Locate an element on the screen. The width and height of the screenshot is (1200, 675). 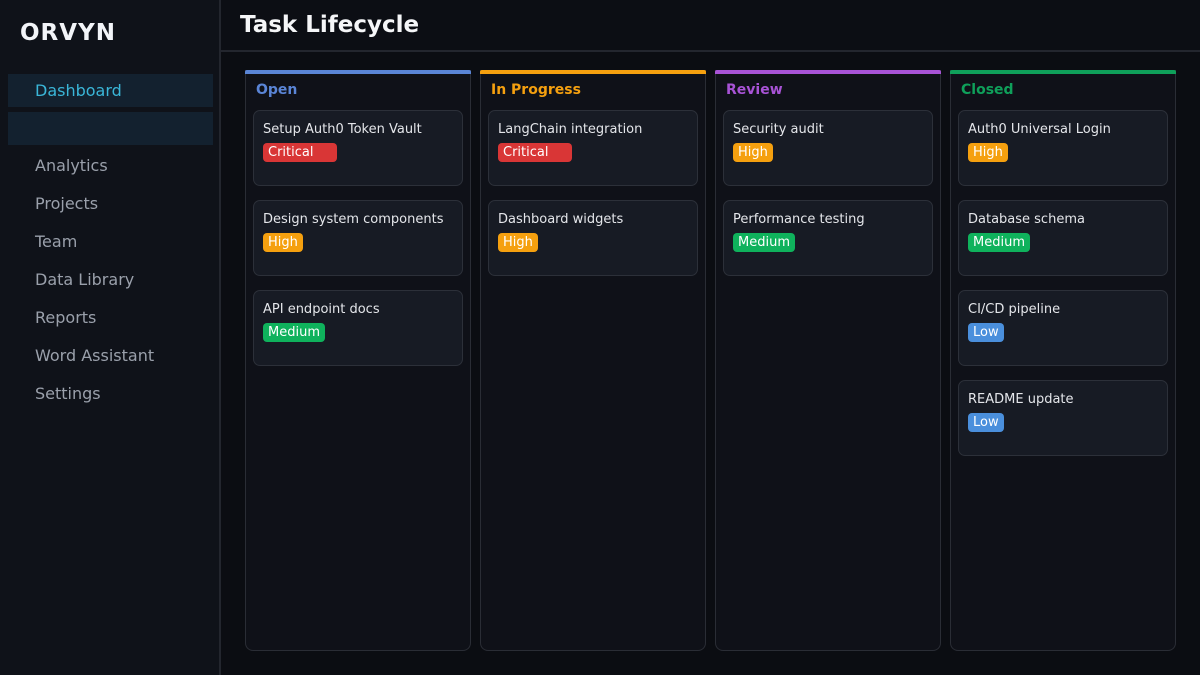
task-card: Setup Auth0 Token Vault Critical is located at coordinates (358, 148).